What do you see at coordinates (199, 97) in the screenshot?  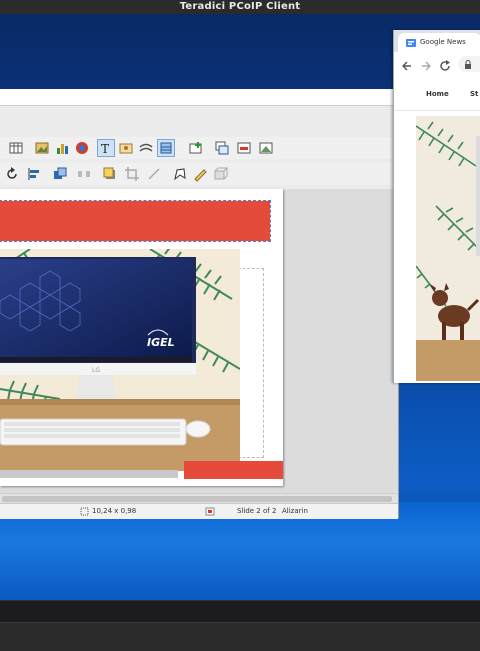 I see `impress-menubar` at bounding box center [199, 97].